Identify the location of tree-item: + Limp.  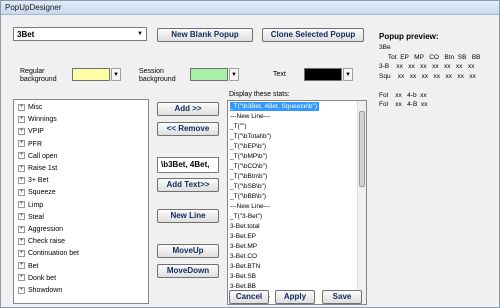
(30, 206).